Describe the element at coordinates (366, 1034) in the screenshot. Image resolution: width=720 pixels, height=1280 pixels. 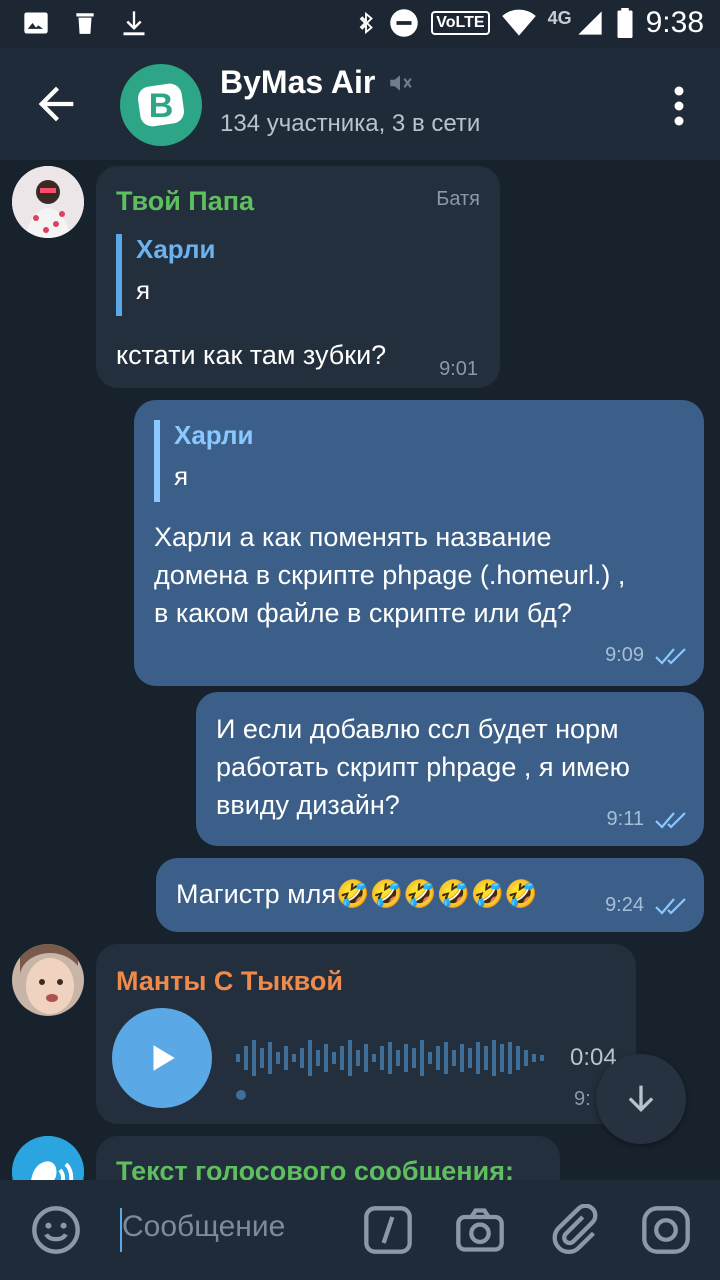
I see `voice-message-bubble: Манты С Тыквой 0:04 9:` at that location.